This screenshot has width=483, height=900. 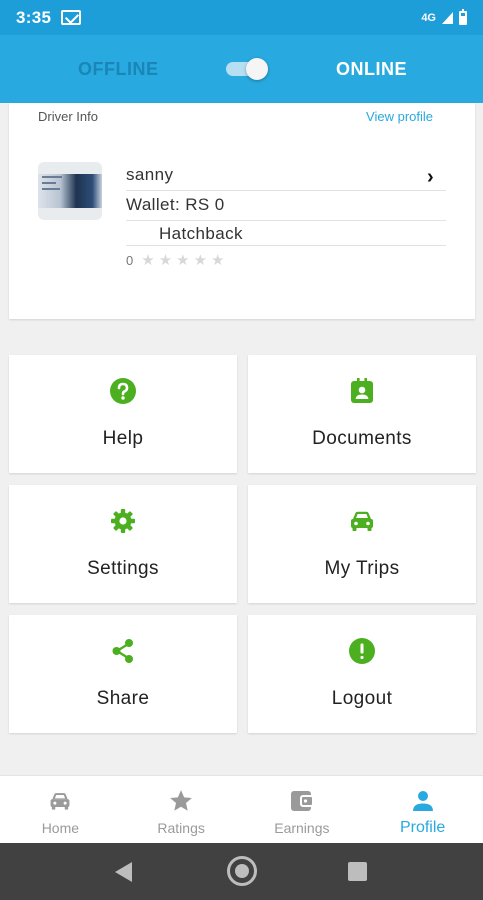 I want to click on documents-tile: Documents, so click(x=362, y=414).